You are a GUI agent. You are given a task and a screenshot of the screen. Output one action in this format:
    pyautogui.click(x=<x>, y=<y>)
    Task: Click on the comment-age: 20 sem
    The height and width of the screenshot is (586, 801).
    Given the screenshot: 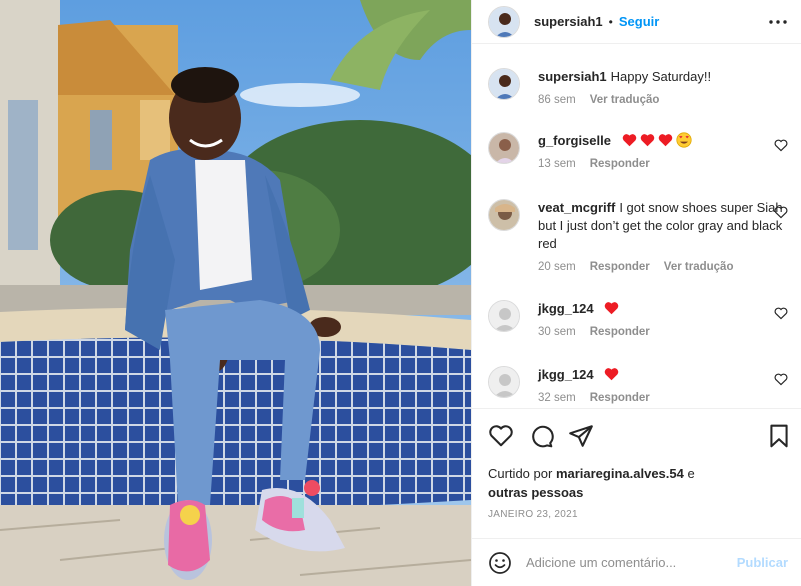 What is the action you would take?
    pyautogui.click(x=557, y=267)
    